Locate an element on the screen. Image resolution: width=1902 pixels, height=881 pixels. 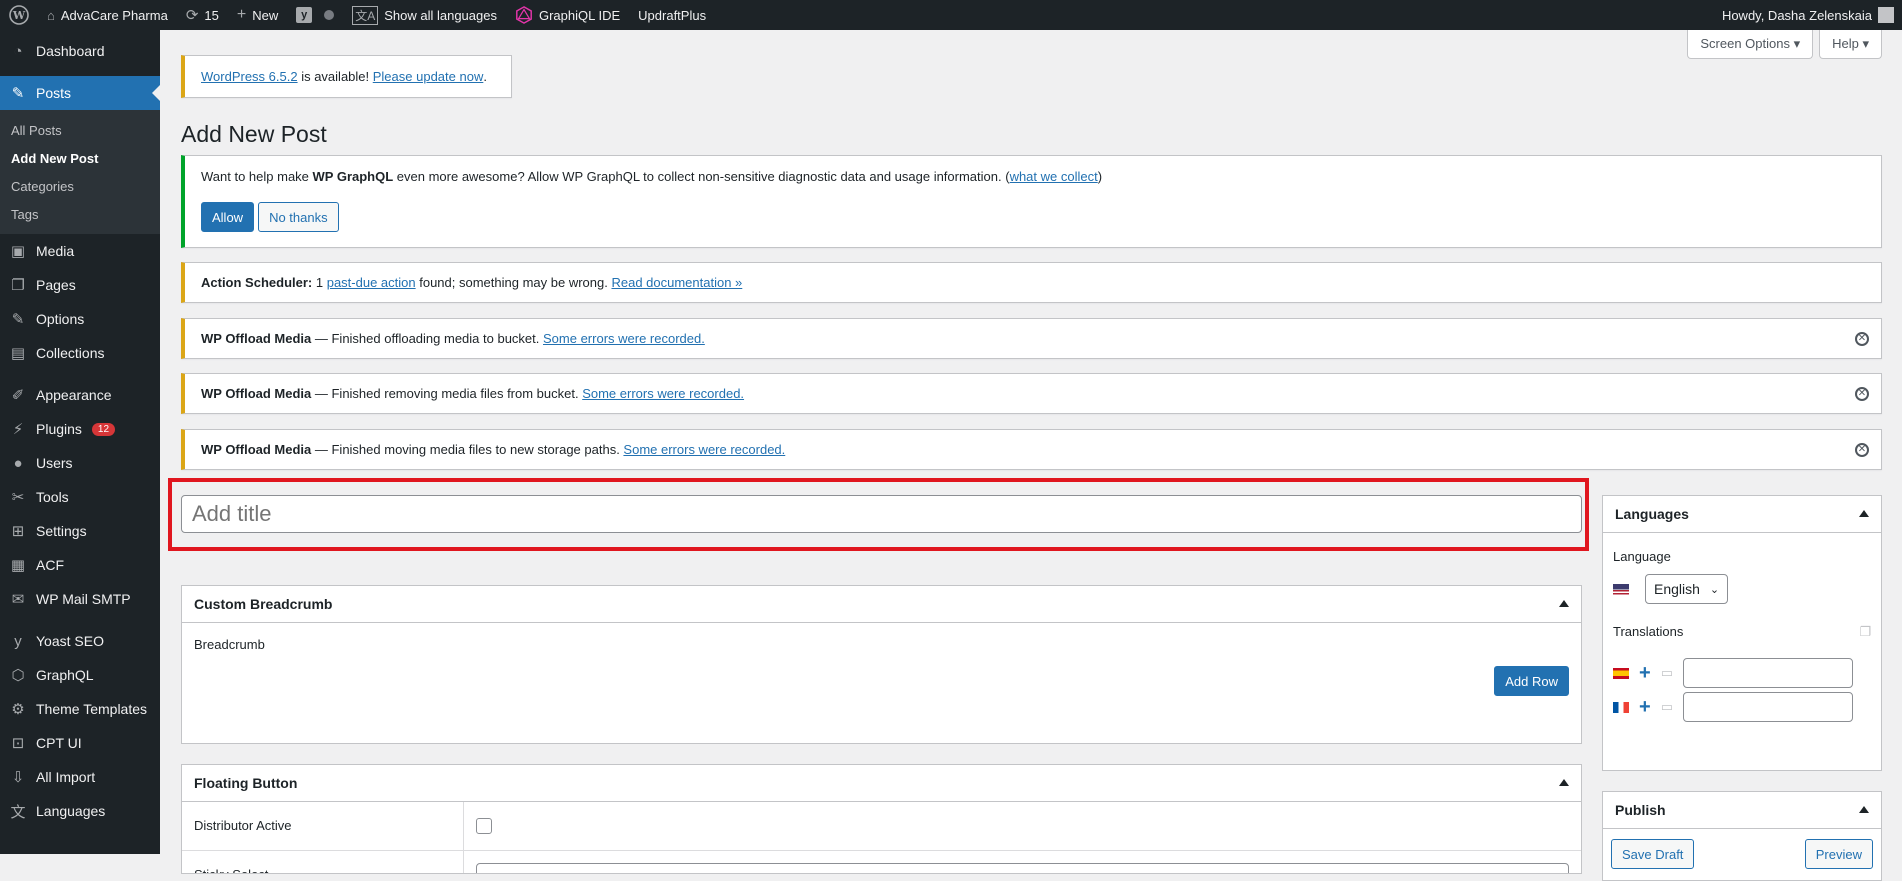
plug-icon: ⚡ is located at coordinates (18, 429).